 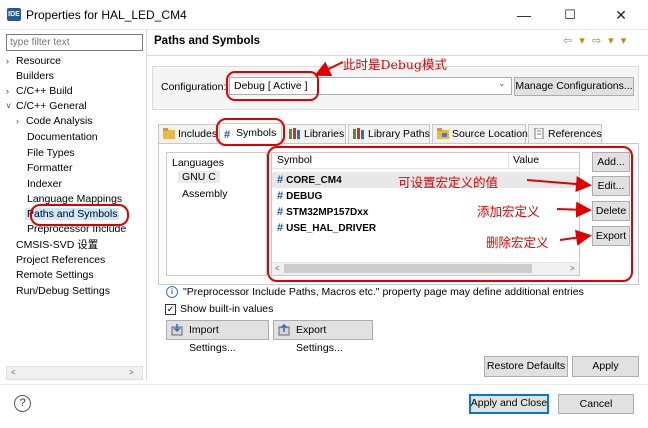 I want to click on annotation-delete-macro: 删除宏定义, so click(x=517, y=242).